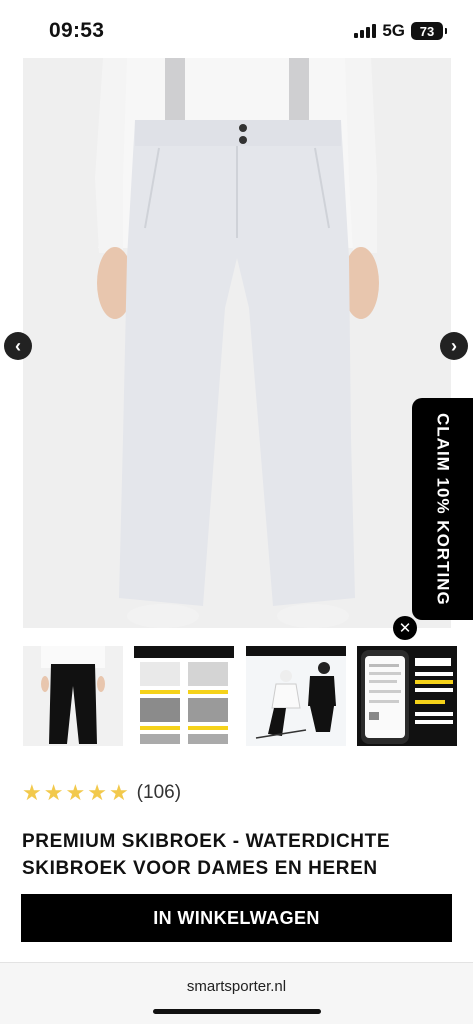 This screenshot has height=1024, width=473. I want to click on signal-icon, so click(365, 31).